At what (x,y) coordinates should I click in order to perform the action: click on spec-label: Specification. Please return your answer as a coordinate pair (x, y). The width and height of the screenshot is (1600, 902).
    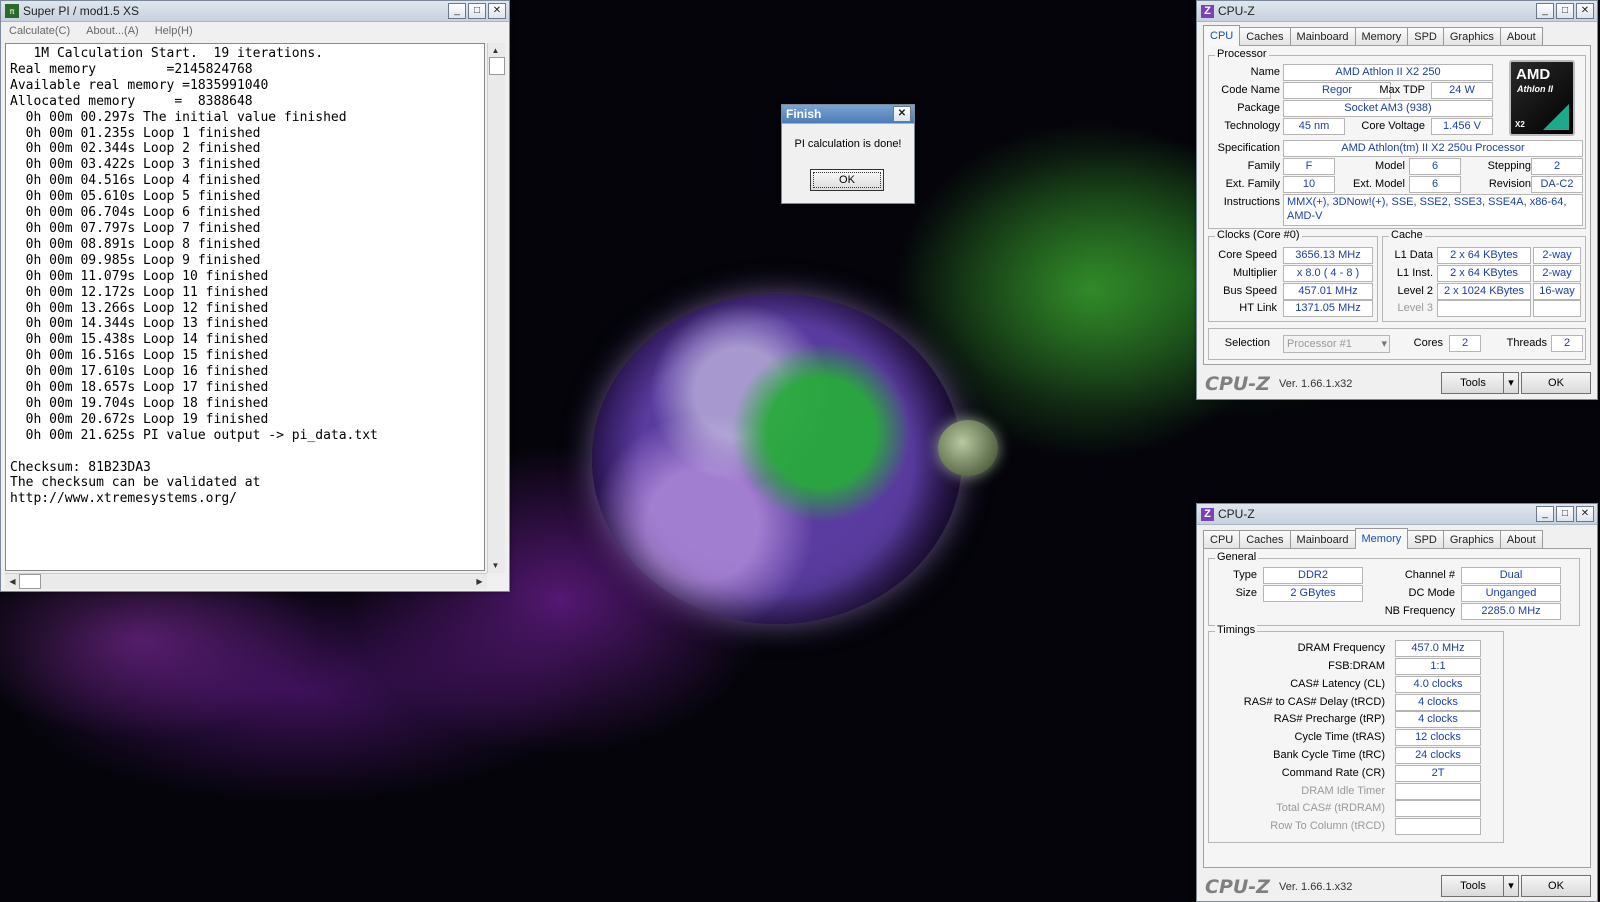
    Looking at the image, I should click on (1248, 148).